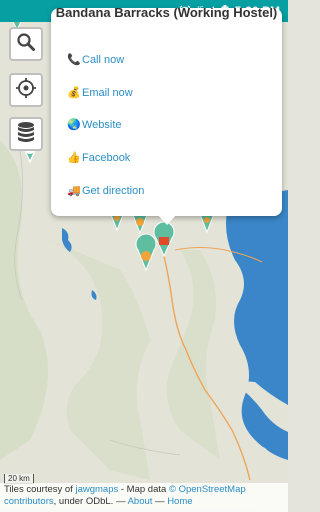  I want to click on email-now-link: 💰 Email now, so click(100, 93).